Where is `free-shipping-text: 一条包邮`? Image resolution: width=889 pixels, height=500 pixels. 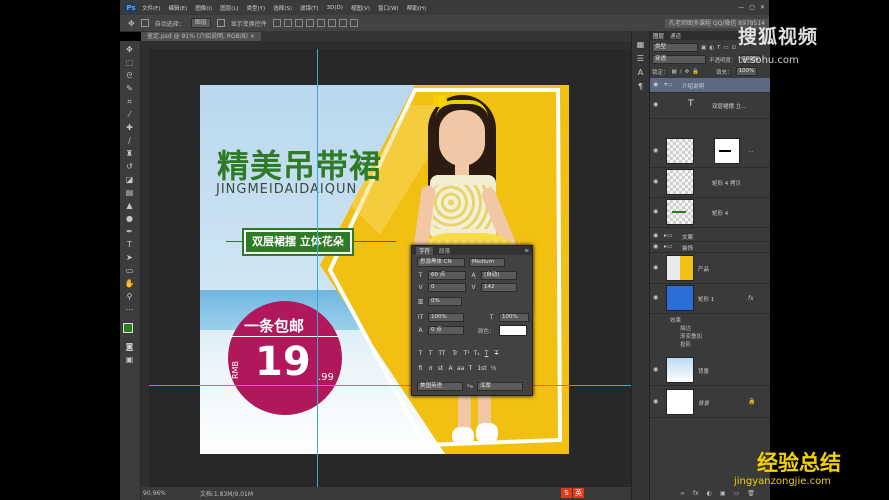 free-shipping-text: 一条包邮 is located at coordinates (274, 325).